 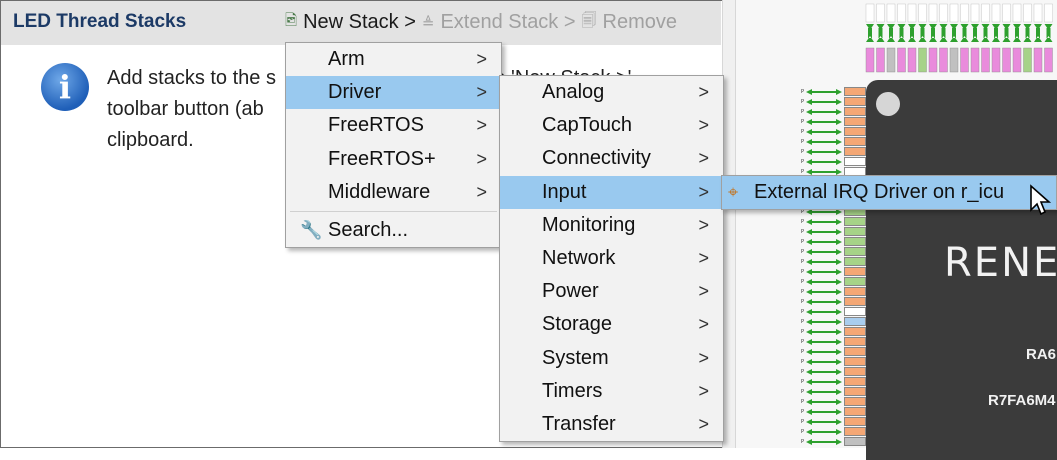 What do you see at coordinates (393, 211) in the screenshot?
I see `menu-separator` at bounding box center [393, 211].